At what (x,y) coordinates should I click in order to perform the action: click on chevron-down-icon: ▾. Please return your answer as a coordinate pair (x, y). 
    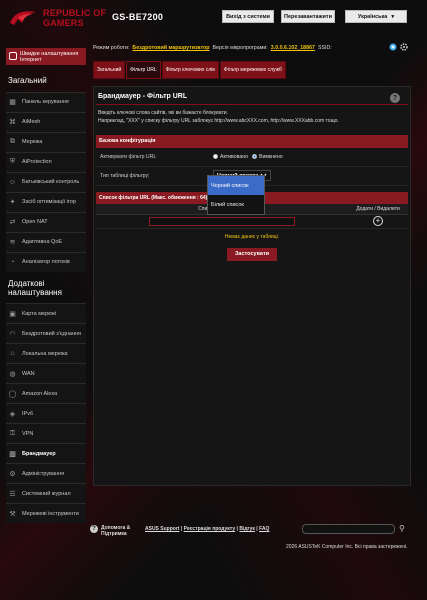
    Looking at the image, I should click on (393, 16).